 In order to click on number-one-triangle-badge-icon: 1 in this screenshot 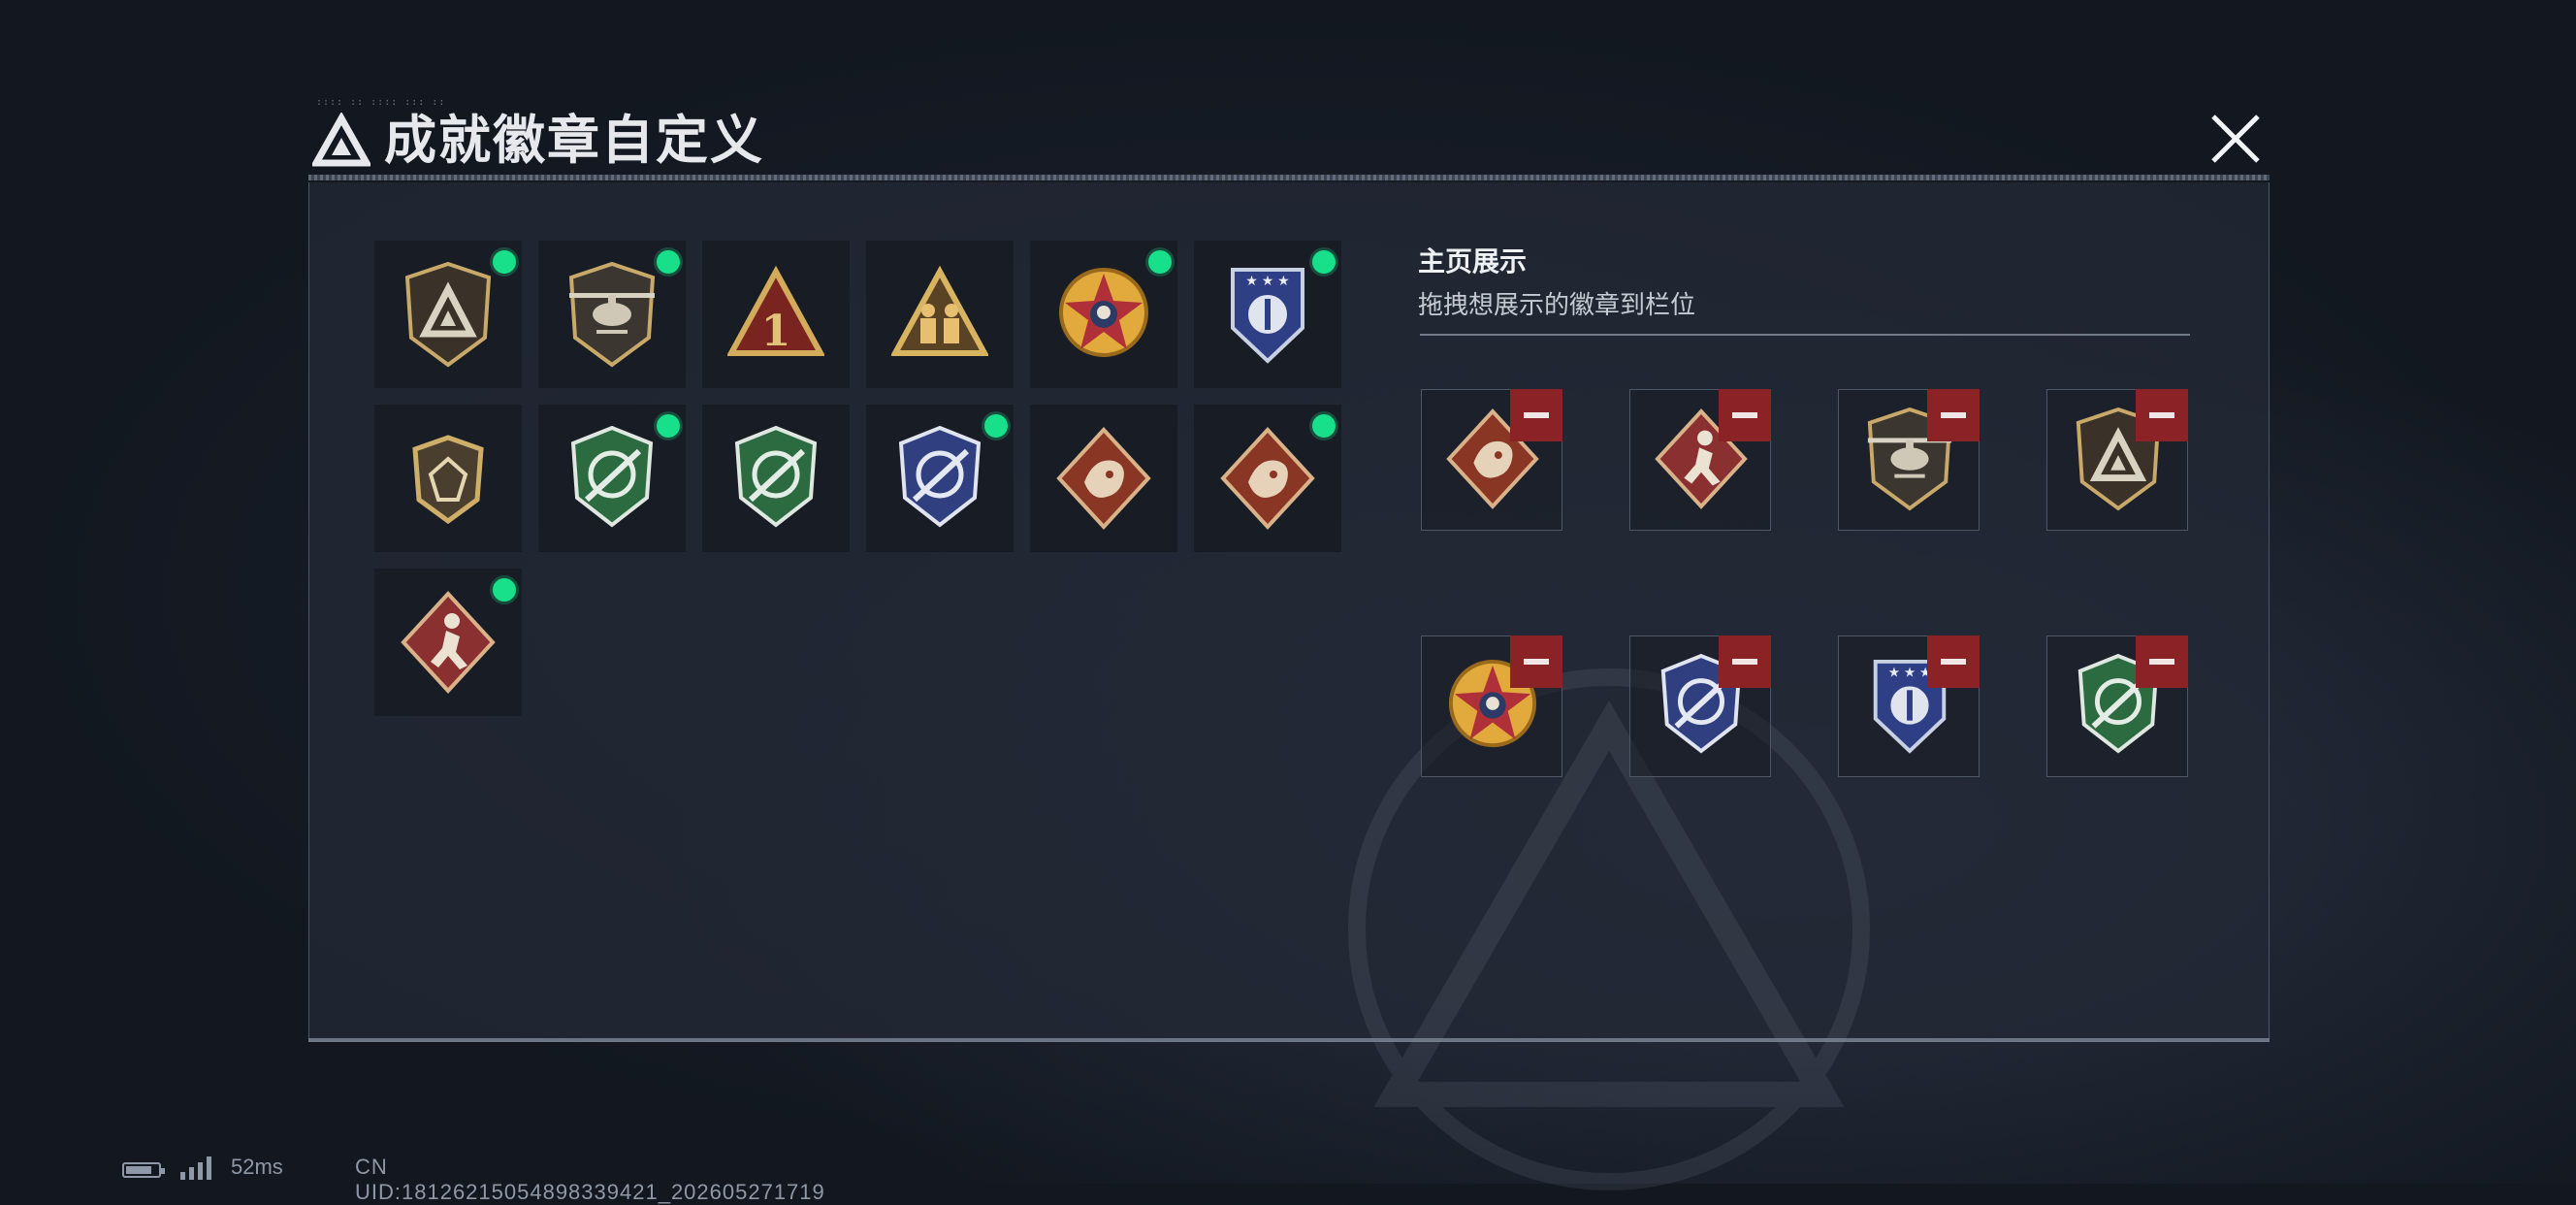, I will do `click(775, 310)`.